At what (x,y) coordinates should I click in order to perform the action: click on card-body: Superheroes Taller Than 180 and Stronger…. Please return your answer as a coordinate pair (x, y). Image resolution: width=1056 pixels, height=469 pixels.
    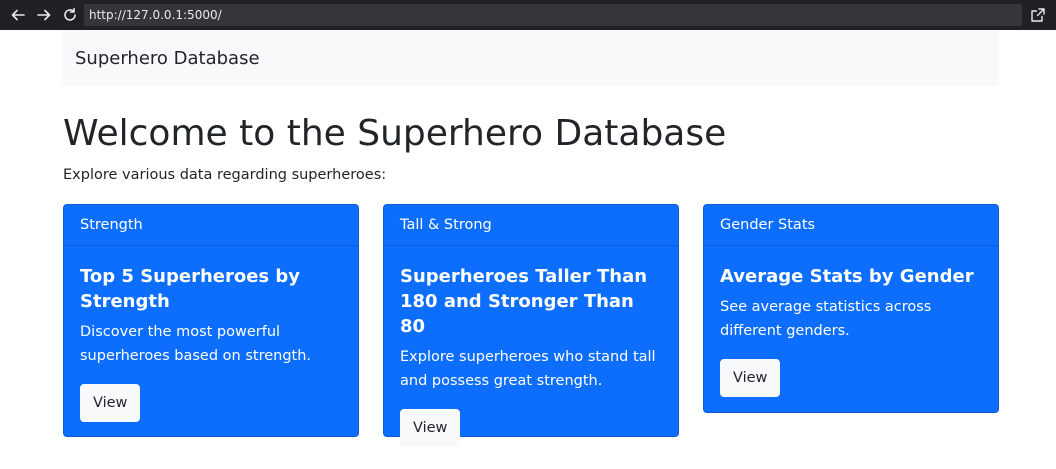
    Looking at the image, I should click on (531, 354).